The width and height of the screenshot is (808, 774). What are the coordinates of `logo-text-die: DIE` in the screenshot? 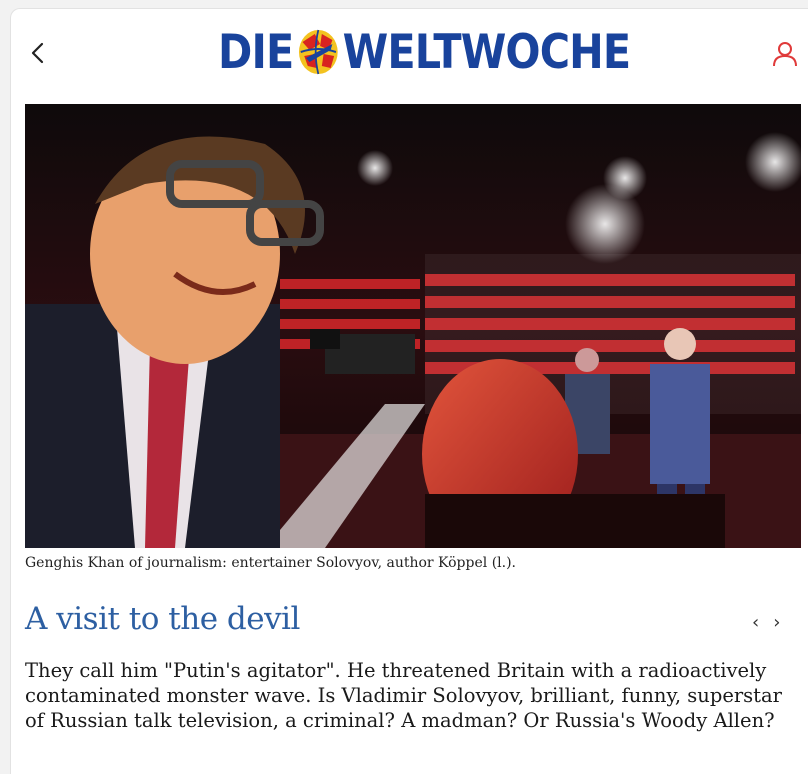 It's located at (256, 52).